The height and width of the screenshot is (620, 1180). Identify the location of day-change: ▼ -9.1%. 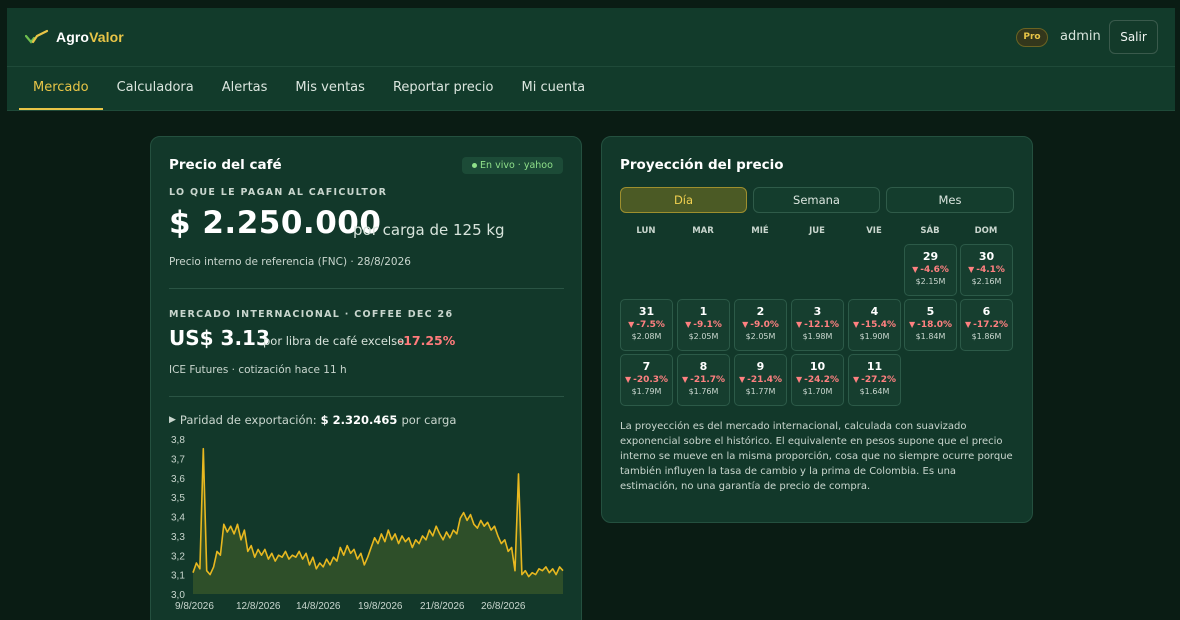
(703, 325).